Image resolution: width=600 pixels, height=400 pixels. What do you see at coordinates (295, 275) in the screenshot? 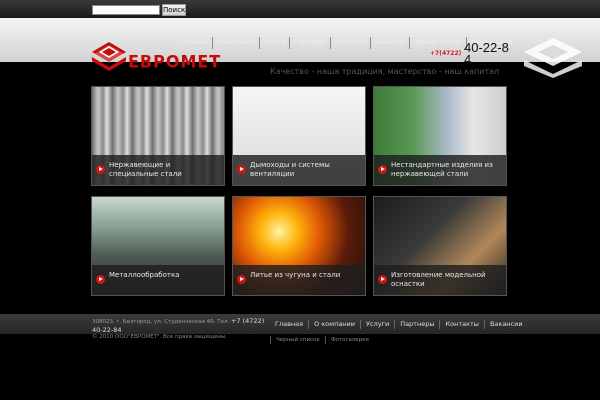
I see `tile-label: Литье из чугуна и стали` at bounding box center [295, 275].